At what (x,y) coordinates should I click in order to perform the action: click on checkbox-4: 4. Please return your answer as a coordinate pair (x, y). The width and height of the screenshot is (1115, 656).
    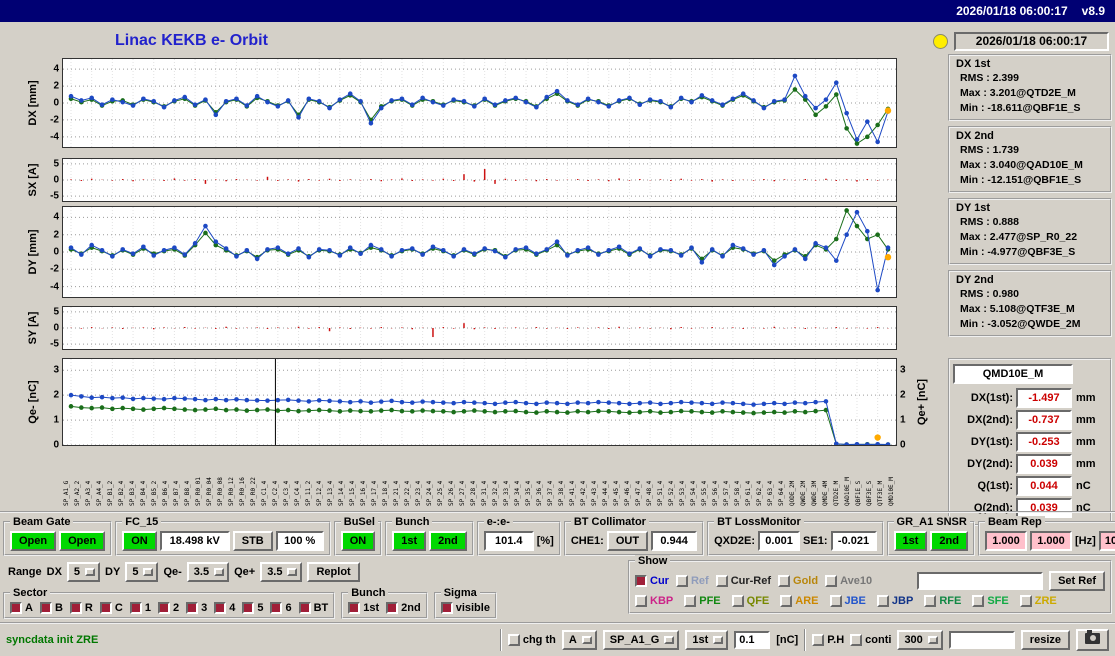
    Looking at the image, I should click on (224, 608).